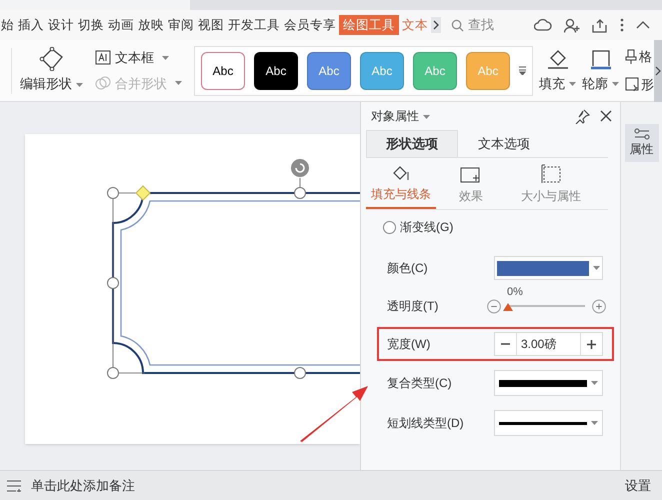 Image resolution: width=662 pixels, height=500 pixels. I want to click on fill-button: 填充, so click(557, 71).